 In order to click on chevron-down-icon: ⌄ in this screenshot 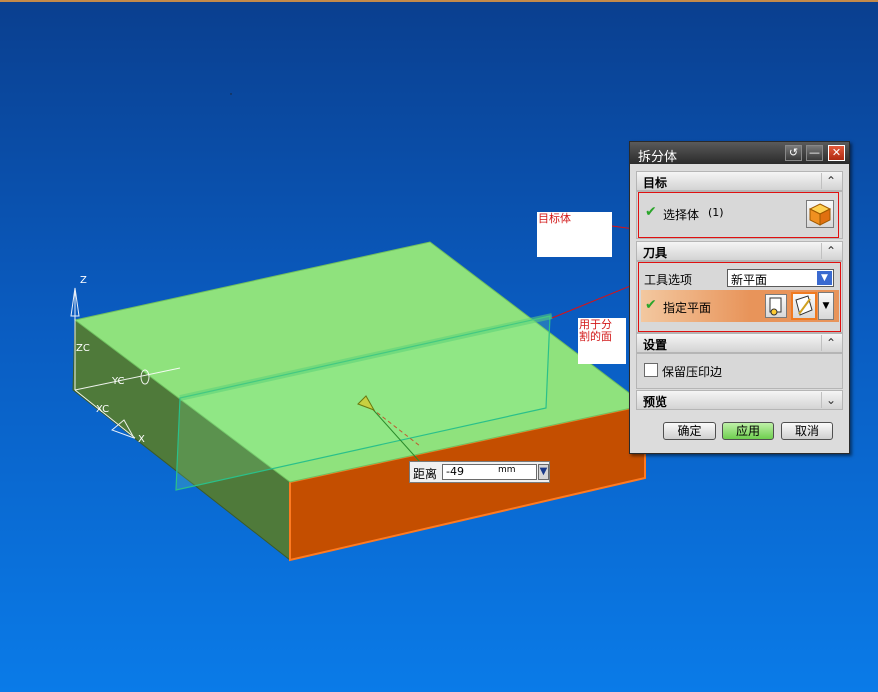, I will do `click(830, 400)`.